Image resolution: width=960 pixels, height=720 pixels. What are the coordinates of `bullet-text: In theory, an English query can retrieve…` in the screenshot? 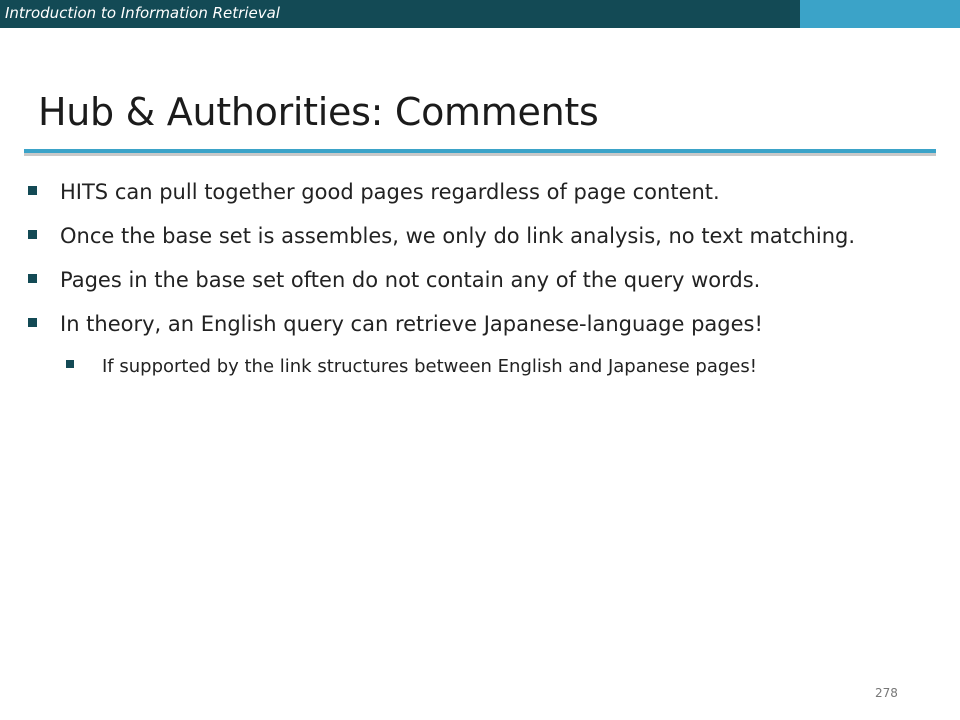 It's located at (411, 324).